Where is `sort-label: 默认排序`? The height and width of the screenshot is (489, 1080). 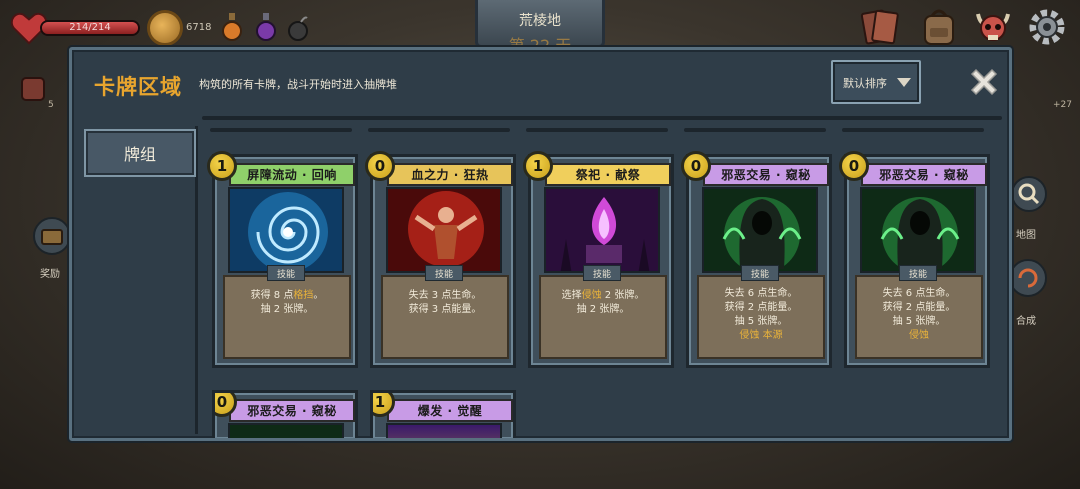 sort-label: 默认排序 is located at coordinates (865, 83).